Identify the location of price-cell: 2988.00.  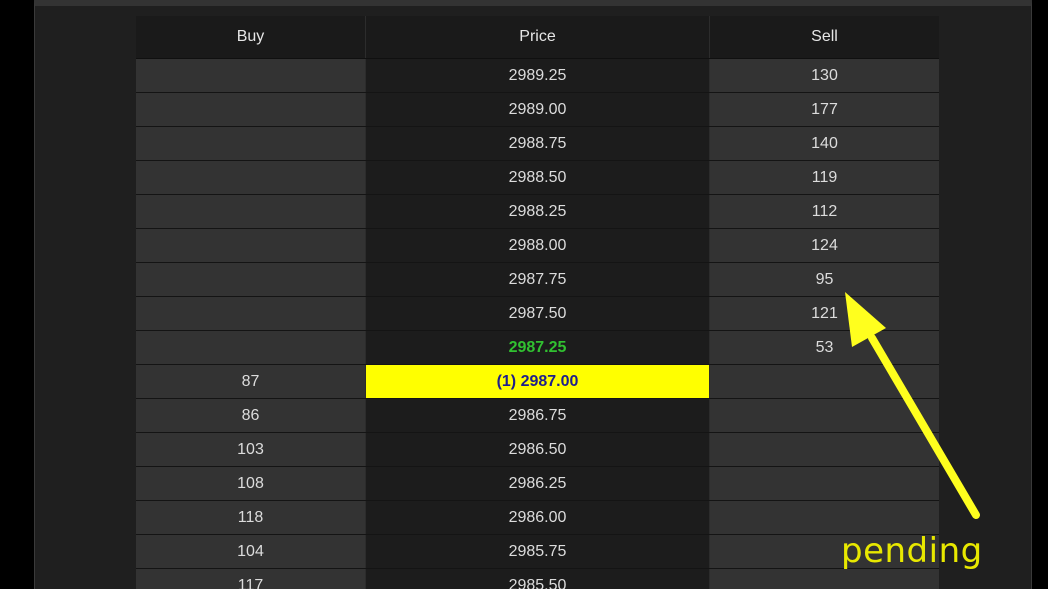
(537, 245).